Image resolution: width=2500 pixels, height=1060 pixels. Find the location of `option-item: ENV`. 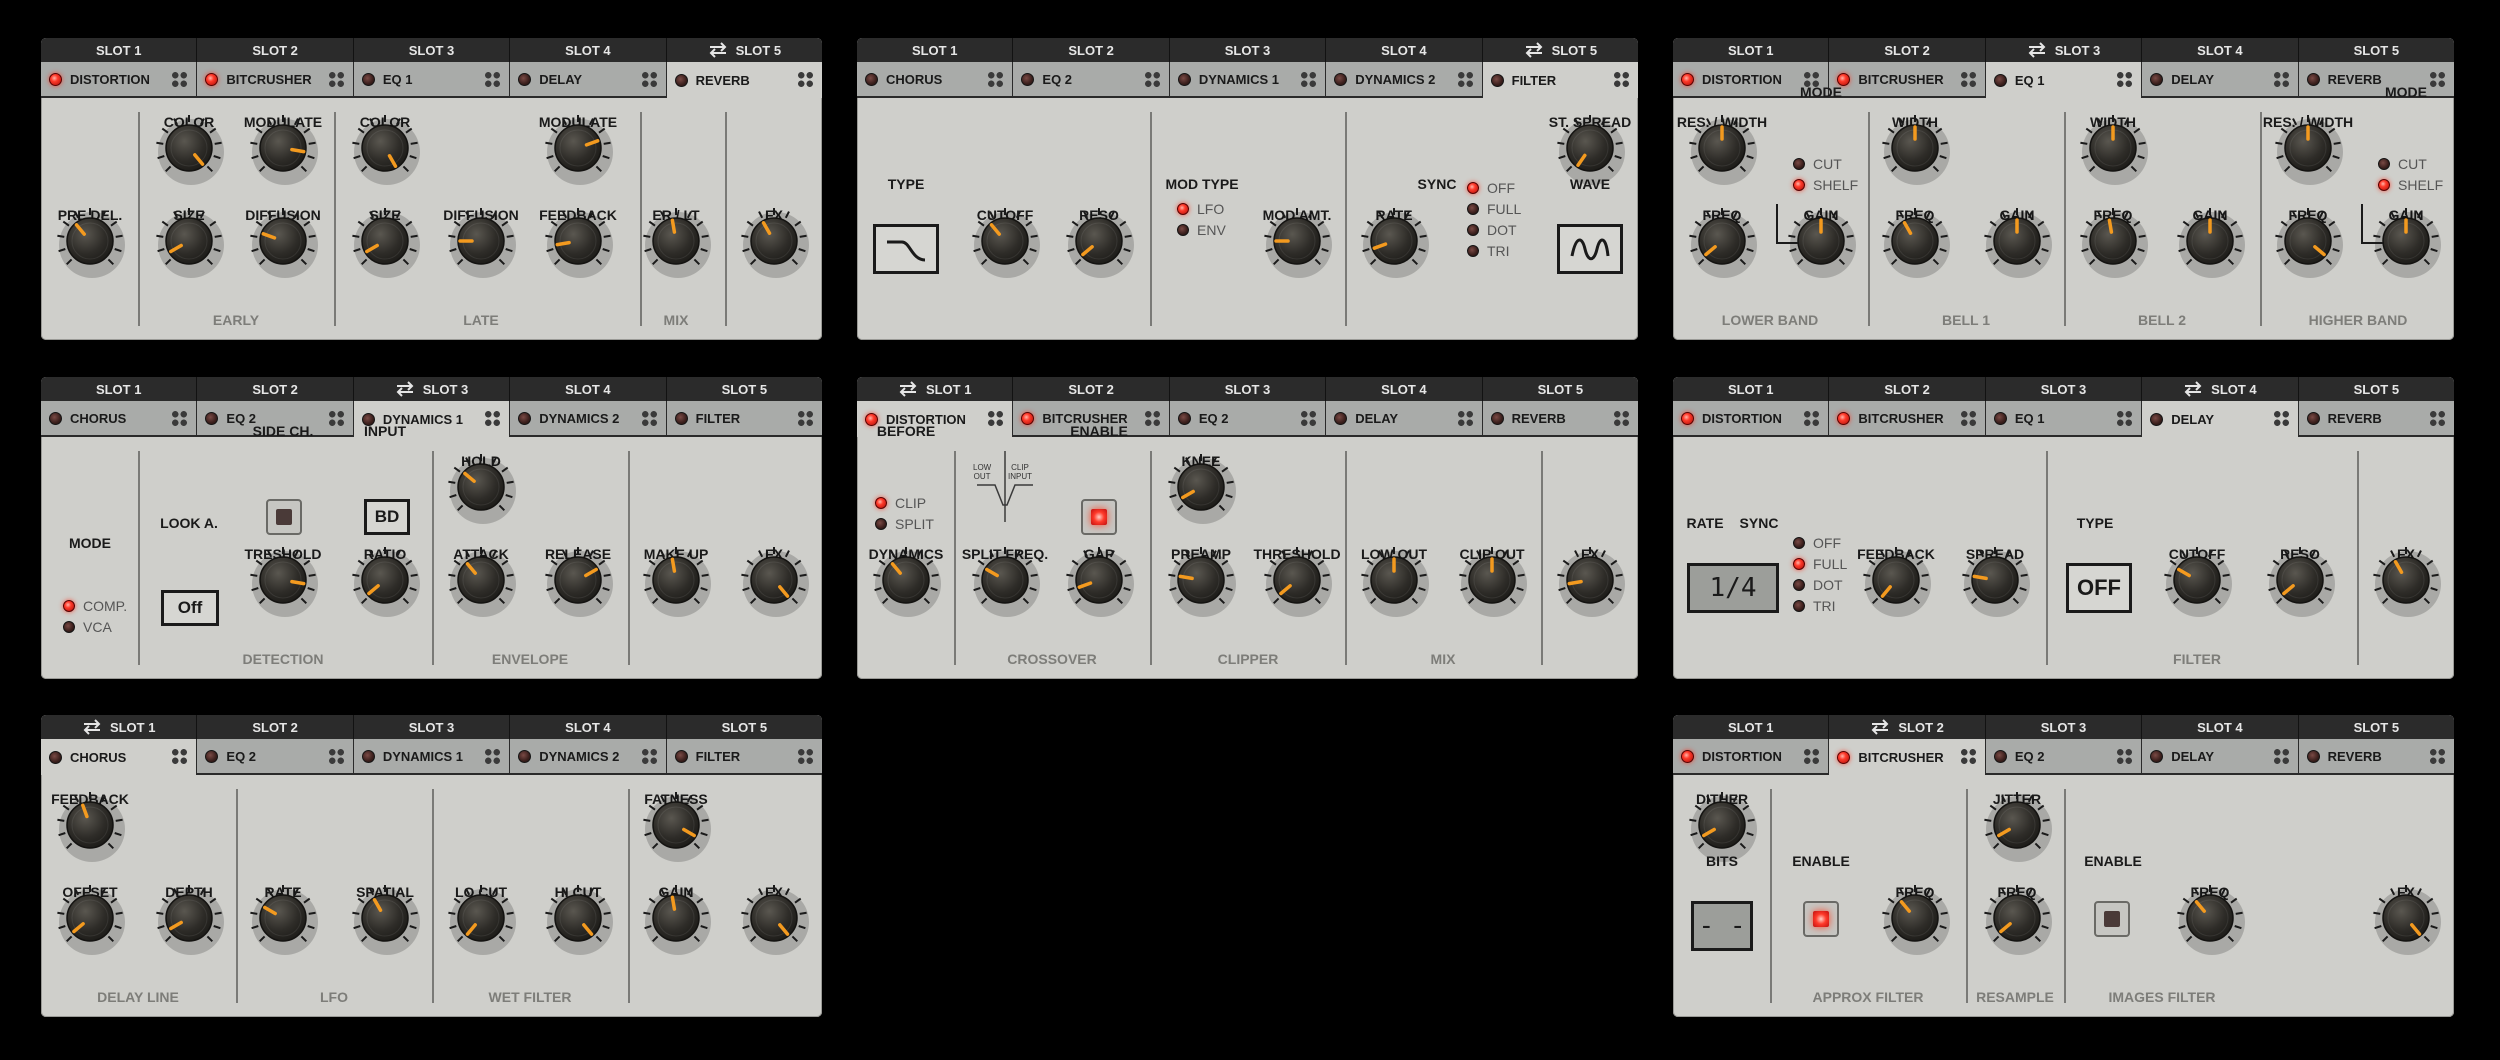

option-item: ENV is located at coordinates (1201, 229).